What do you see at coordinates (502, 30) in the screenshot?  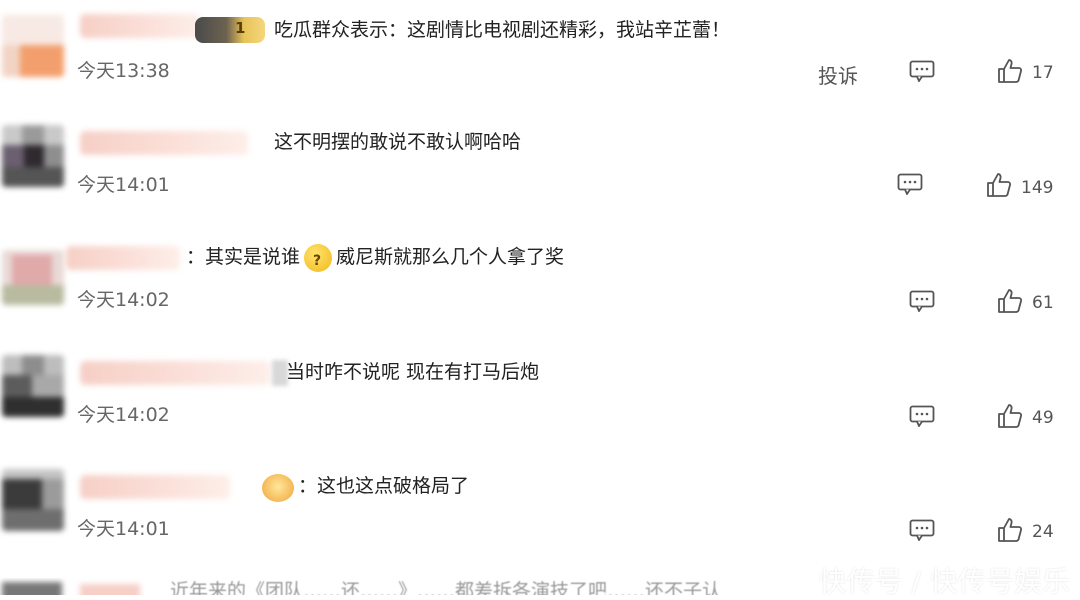 I see `comment-text: 吃瓜群众表示：这剧情比电视剧还精彩，我站辛芷蕾！` at bounding box center [502, 30].